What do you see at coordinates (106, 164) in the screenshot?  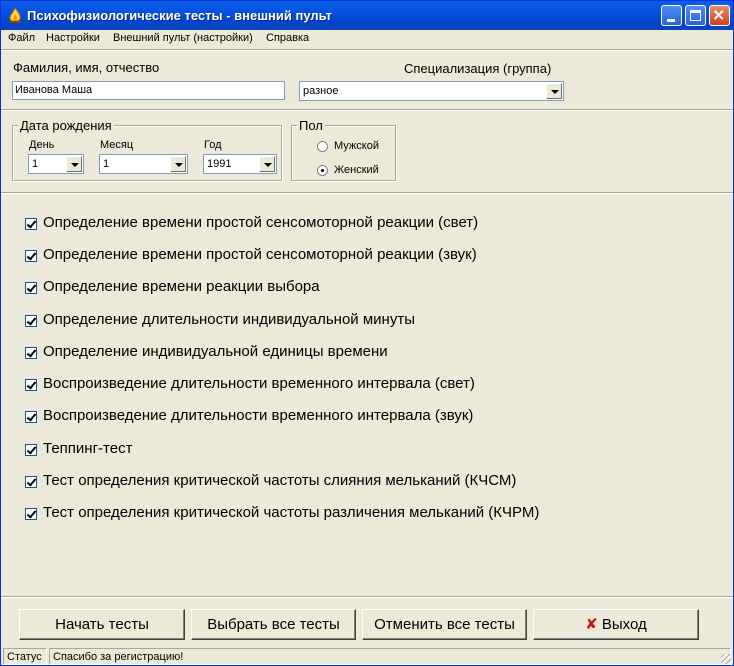 I see `month-value: 1` at bounding box center [106, 164].